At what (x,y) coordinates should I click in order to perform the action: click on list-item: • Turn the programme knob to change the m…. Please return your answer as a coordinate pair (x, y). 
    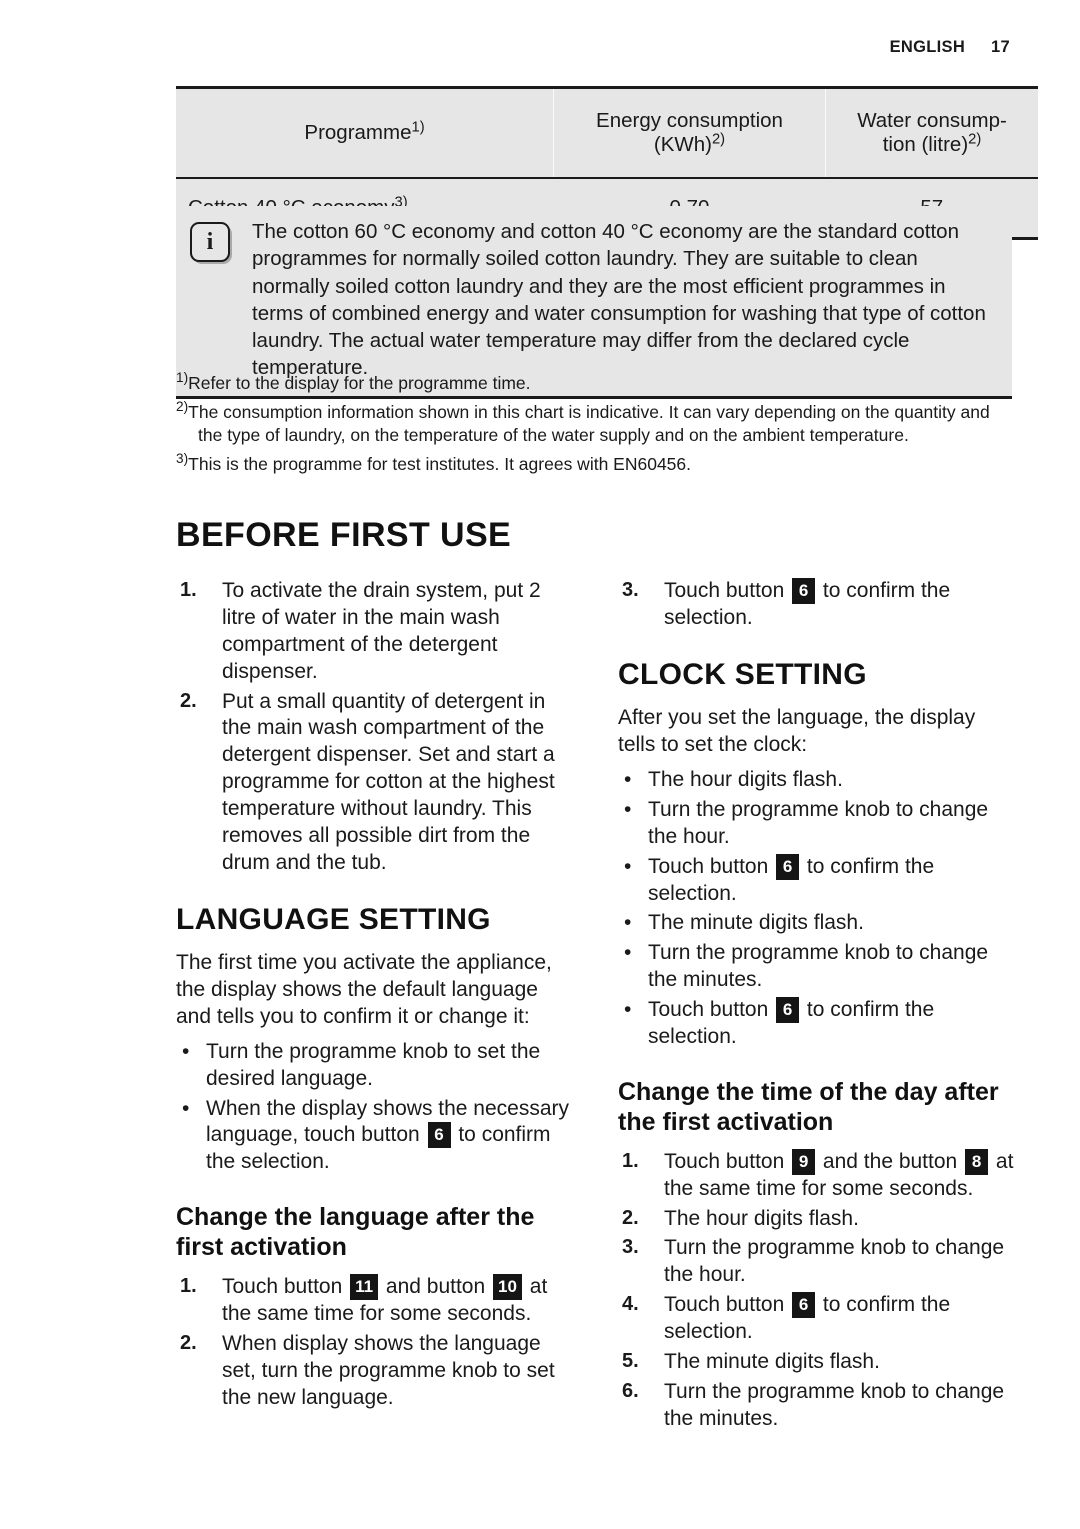
    Looking at the image, I should click on (817, 967).